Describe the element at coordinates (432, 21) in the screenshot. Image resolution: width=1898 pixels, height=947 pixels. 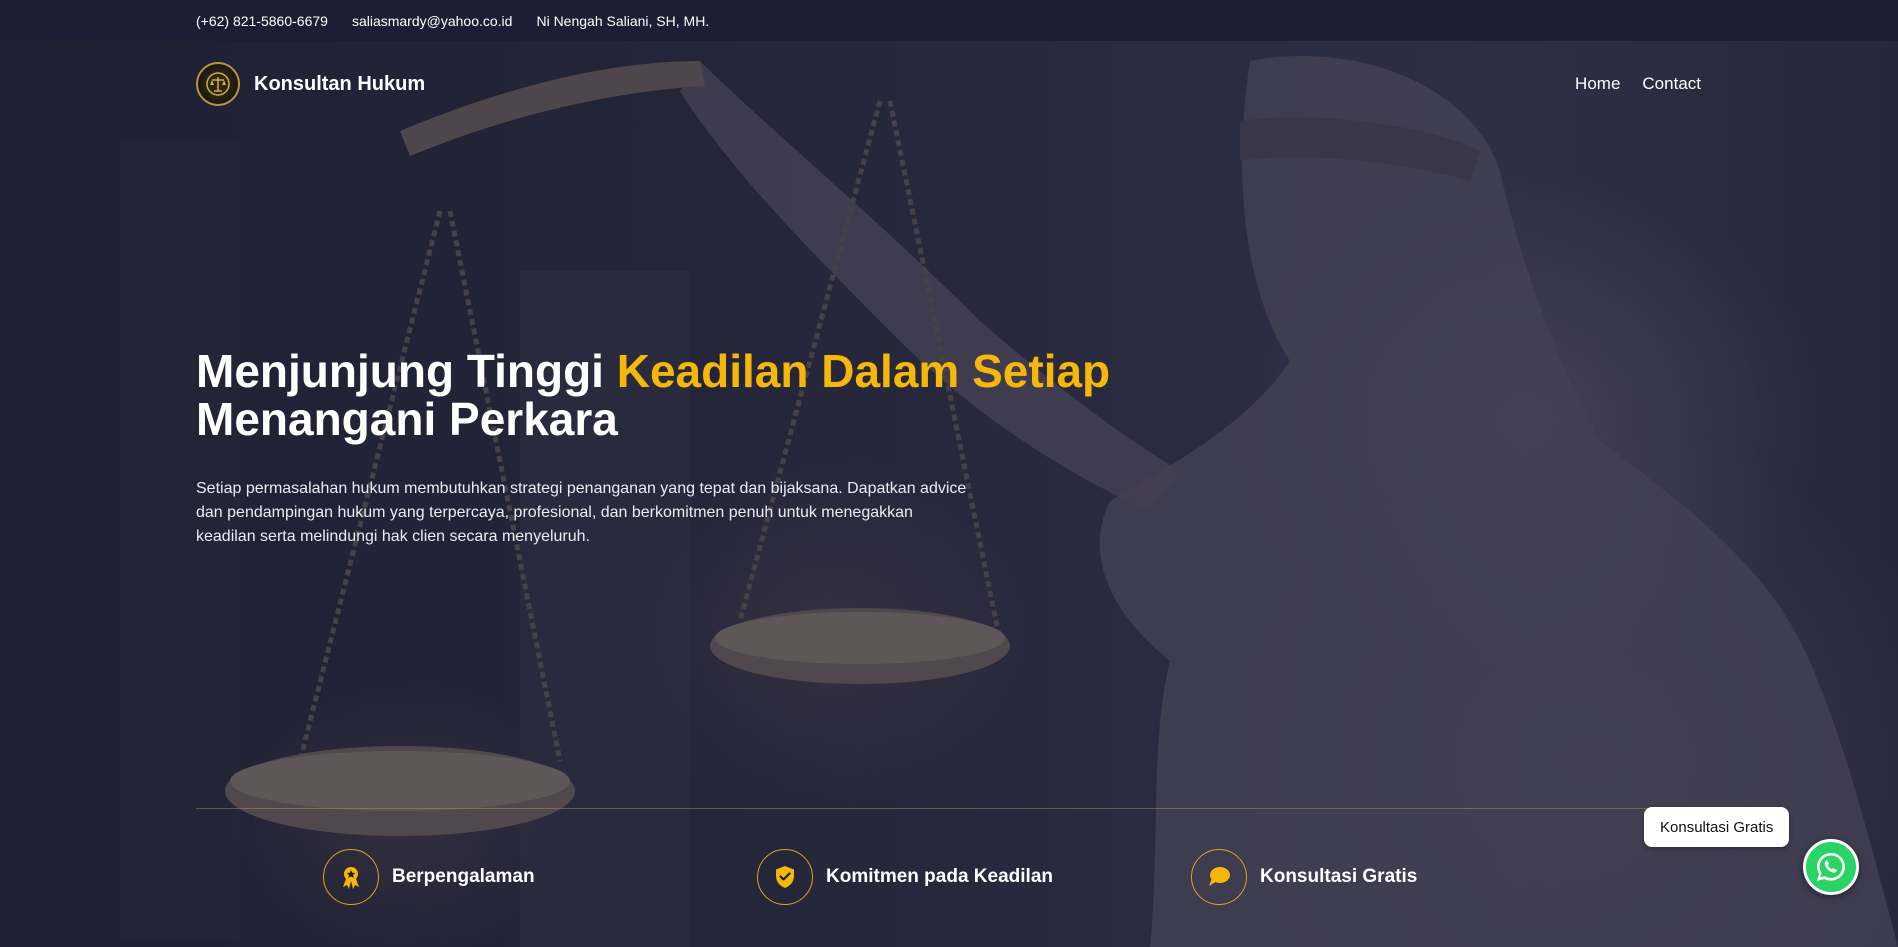
I see `email-address: saliasmardy@yahoo.co.id` at that location.